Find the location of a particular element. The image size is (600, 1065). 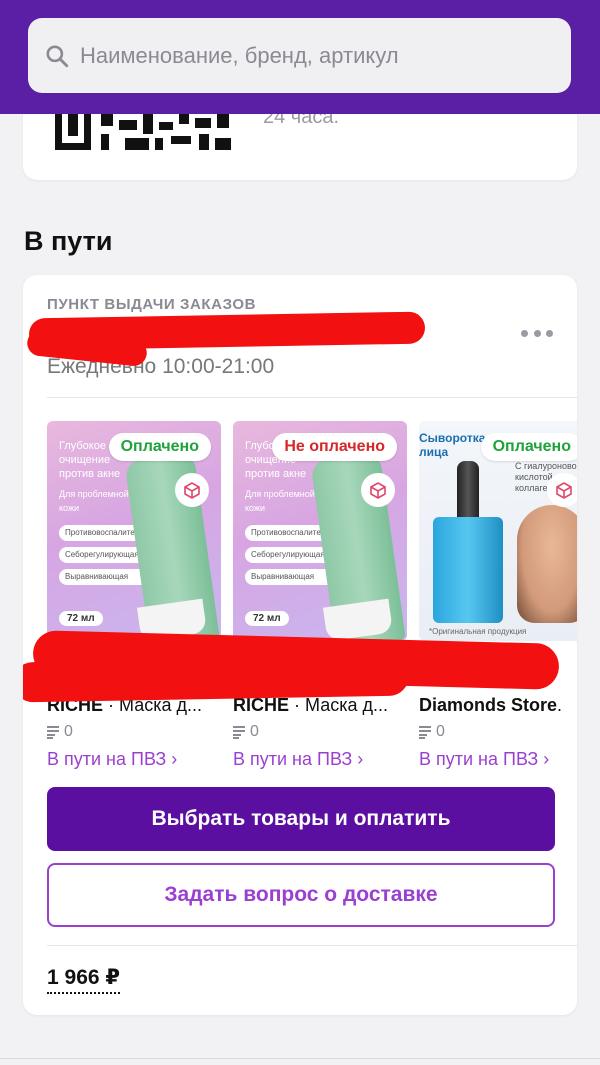

product-title-redaction is located at coordinates (216, 679).